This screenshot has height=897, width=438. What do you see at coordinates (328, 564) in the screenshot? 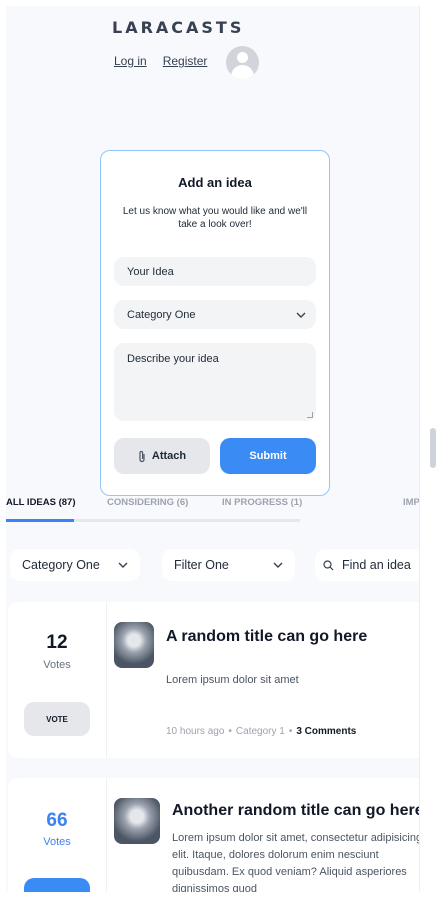
I see `search-icon` at bounding box center [328, 564].